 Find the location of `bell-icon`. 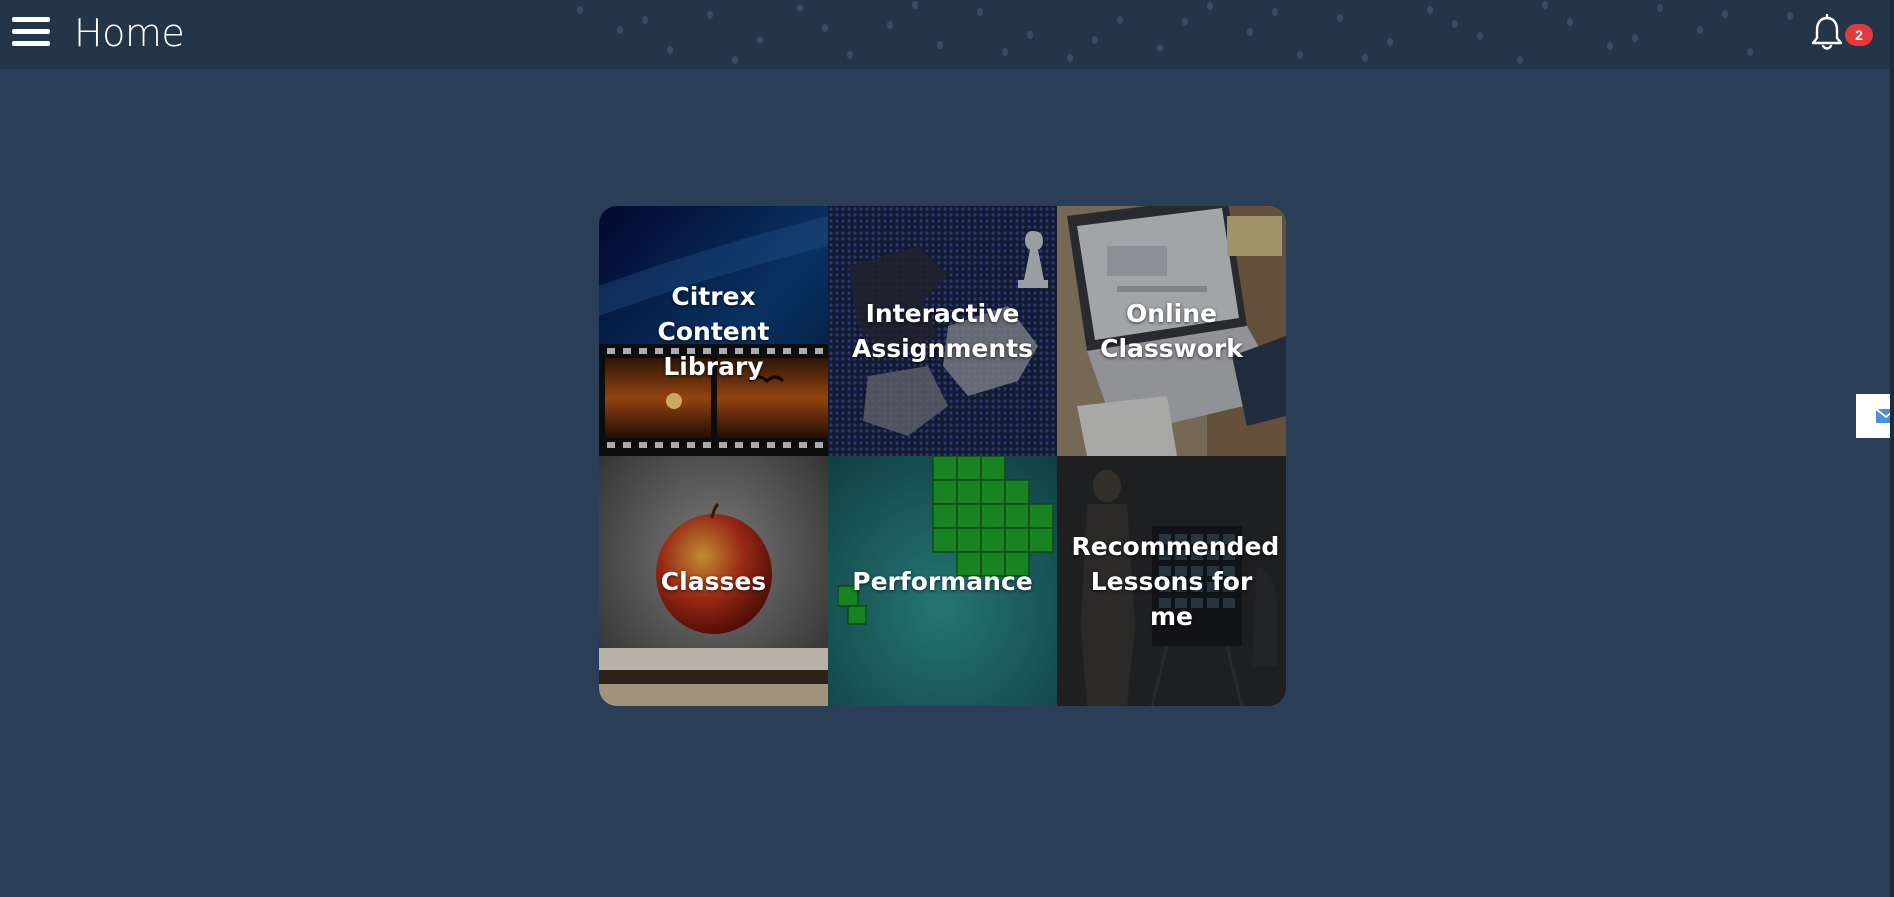

bell-icon is located at coordinates (1827, 33).